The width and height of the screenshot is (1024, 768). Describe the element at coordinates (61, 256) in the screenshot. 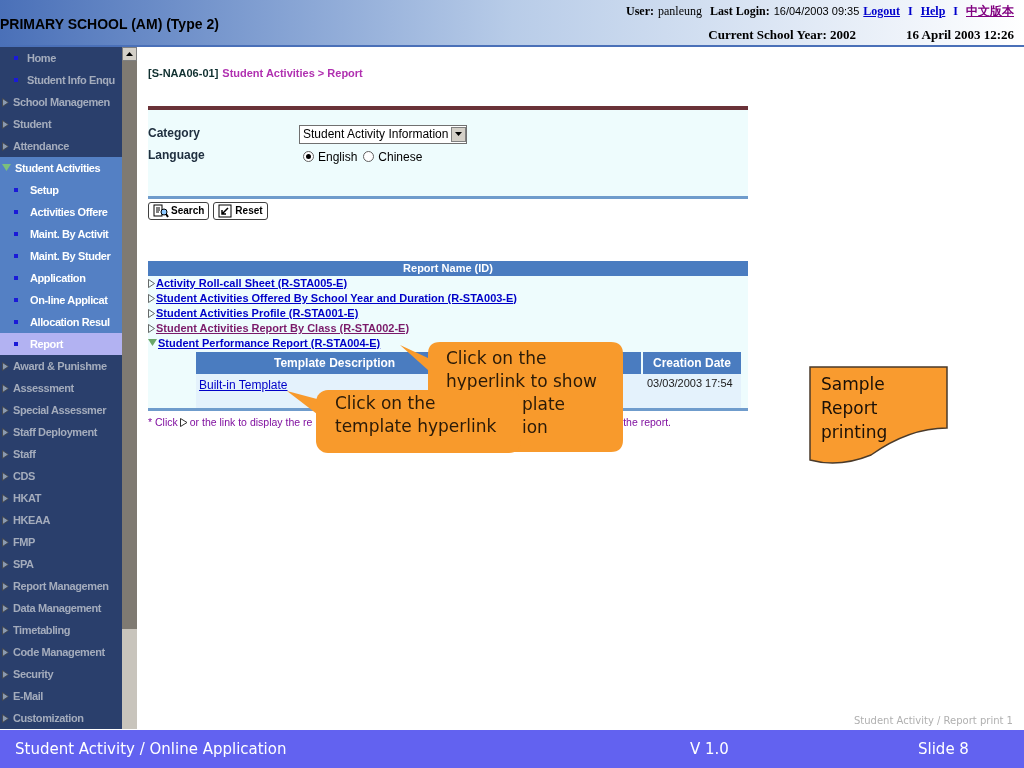

I see `sidebar-item: Maint. By Studer` at that location.